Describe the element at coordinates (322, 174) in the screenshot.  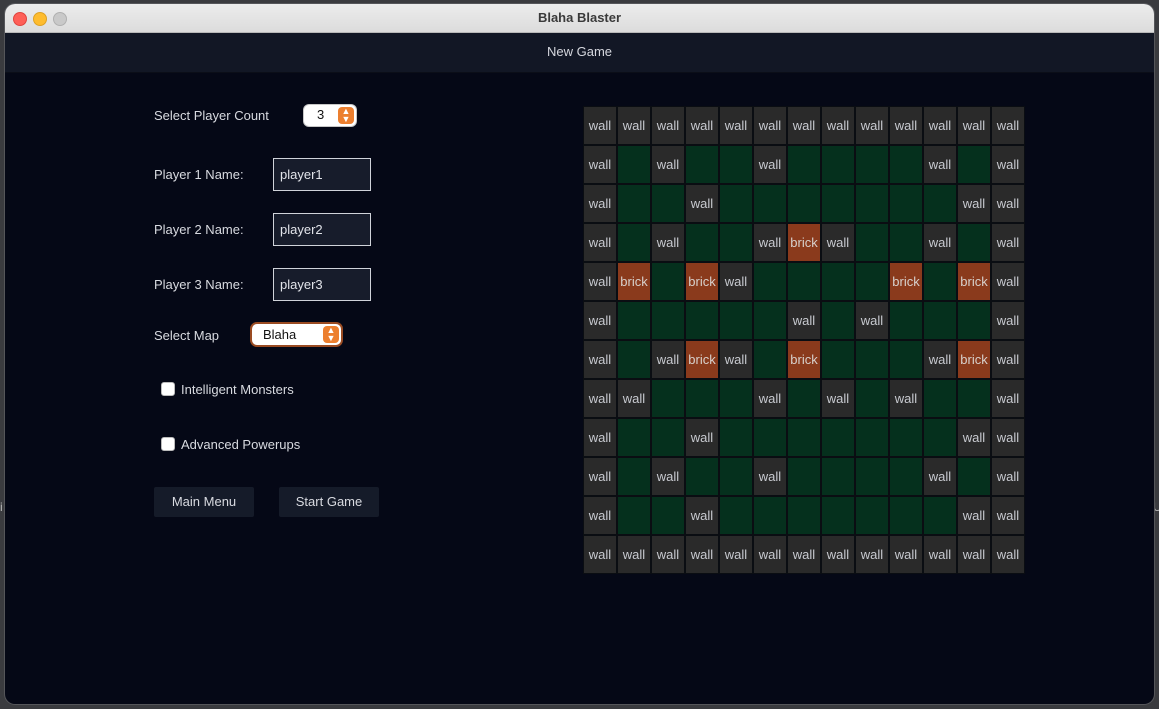
I see `player-1-name-input` at that location.